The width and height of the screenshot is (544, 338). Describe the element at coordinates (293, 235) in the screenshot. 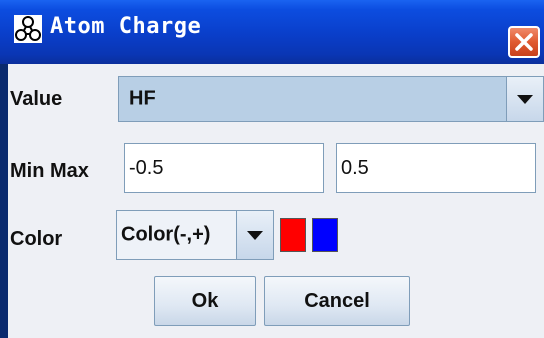

I see `negative-color-swatch` at that location.